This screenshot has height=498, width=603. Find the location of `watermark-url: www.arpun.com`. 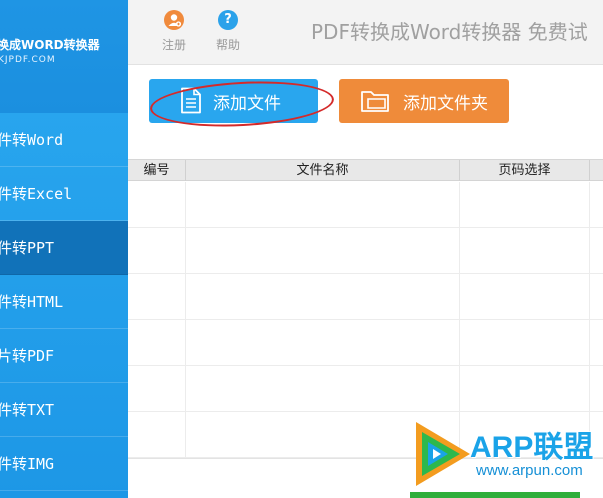

watermark-url: www.arpun.com is located at coordinates (529, 470).